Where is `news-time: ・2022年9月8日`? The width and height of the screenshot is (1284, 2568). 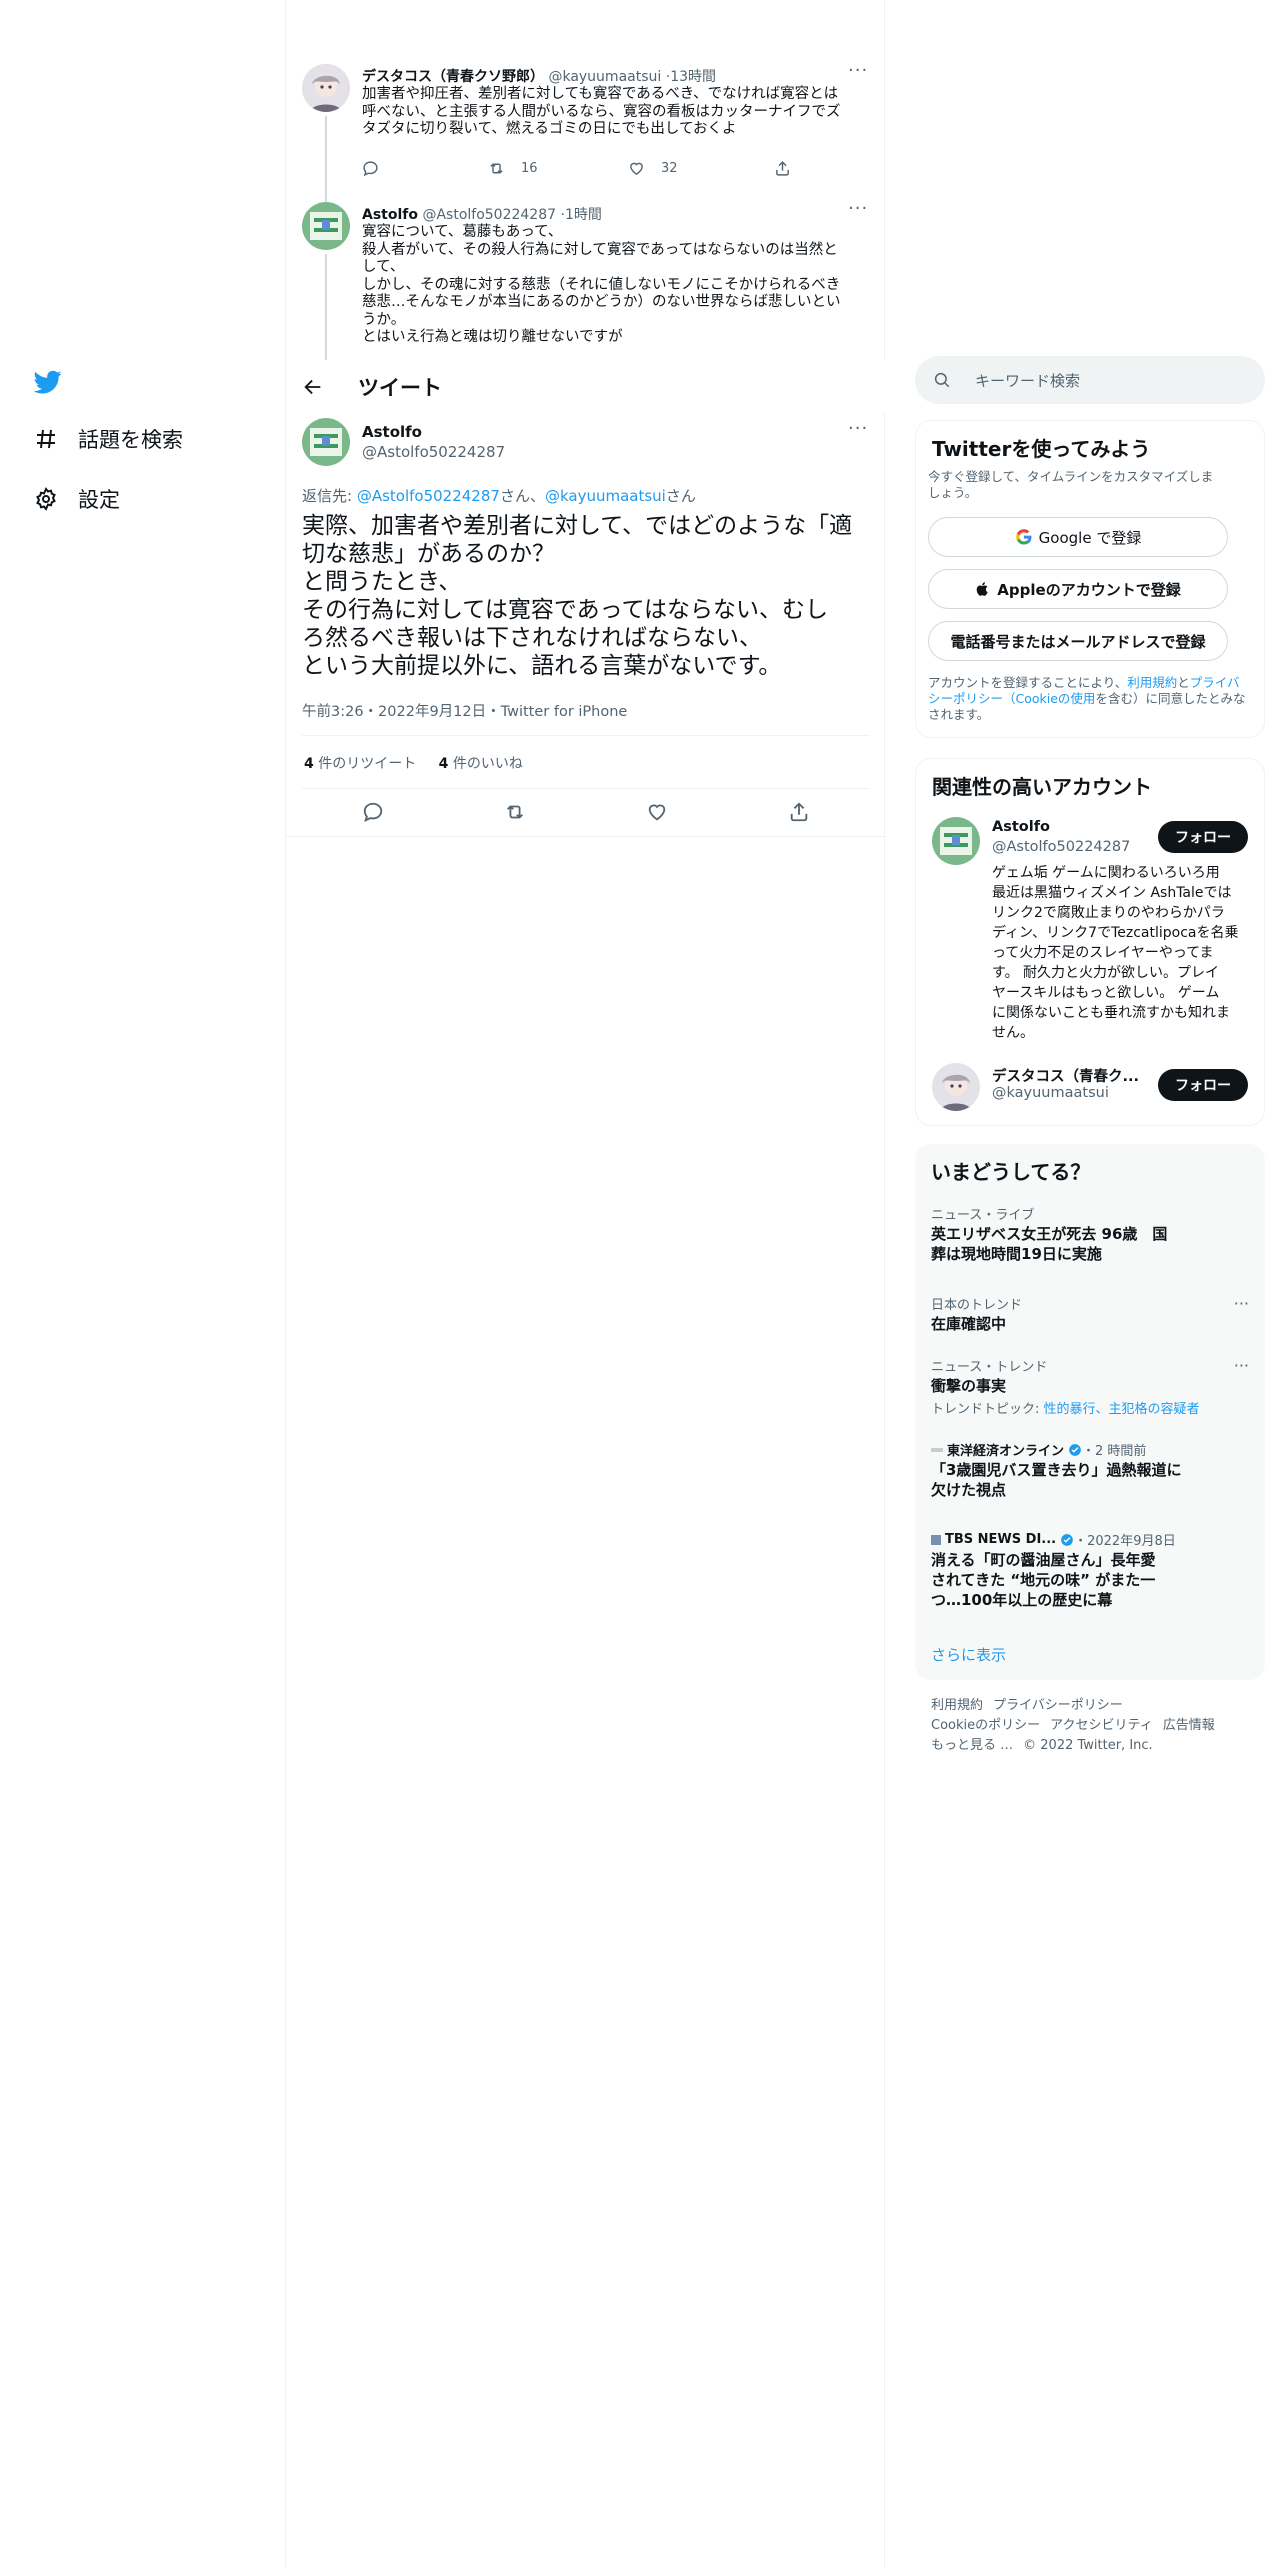 news-time: ・2022年9月8日 is located at coordinates (1125, 1541).